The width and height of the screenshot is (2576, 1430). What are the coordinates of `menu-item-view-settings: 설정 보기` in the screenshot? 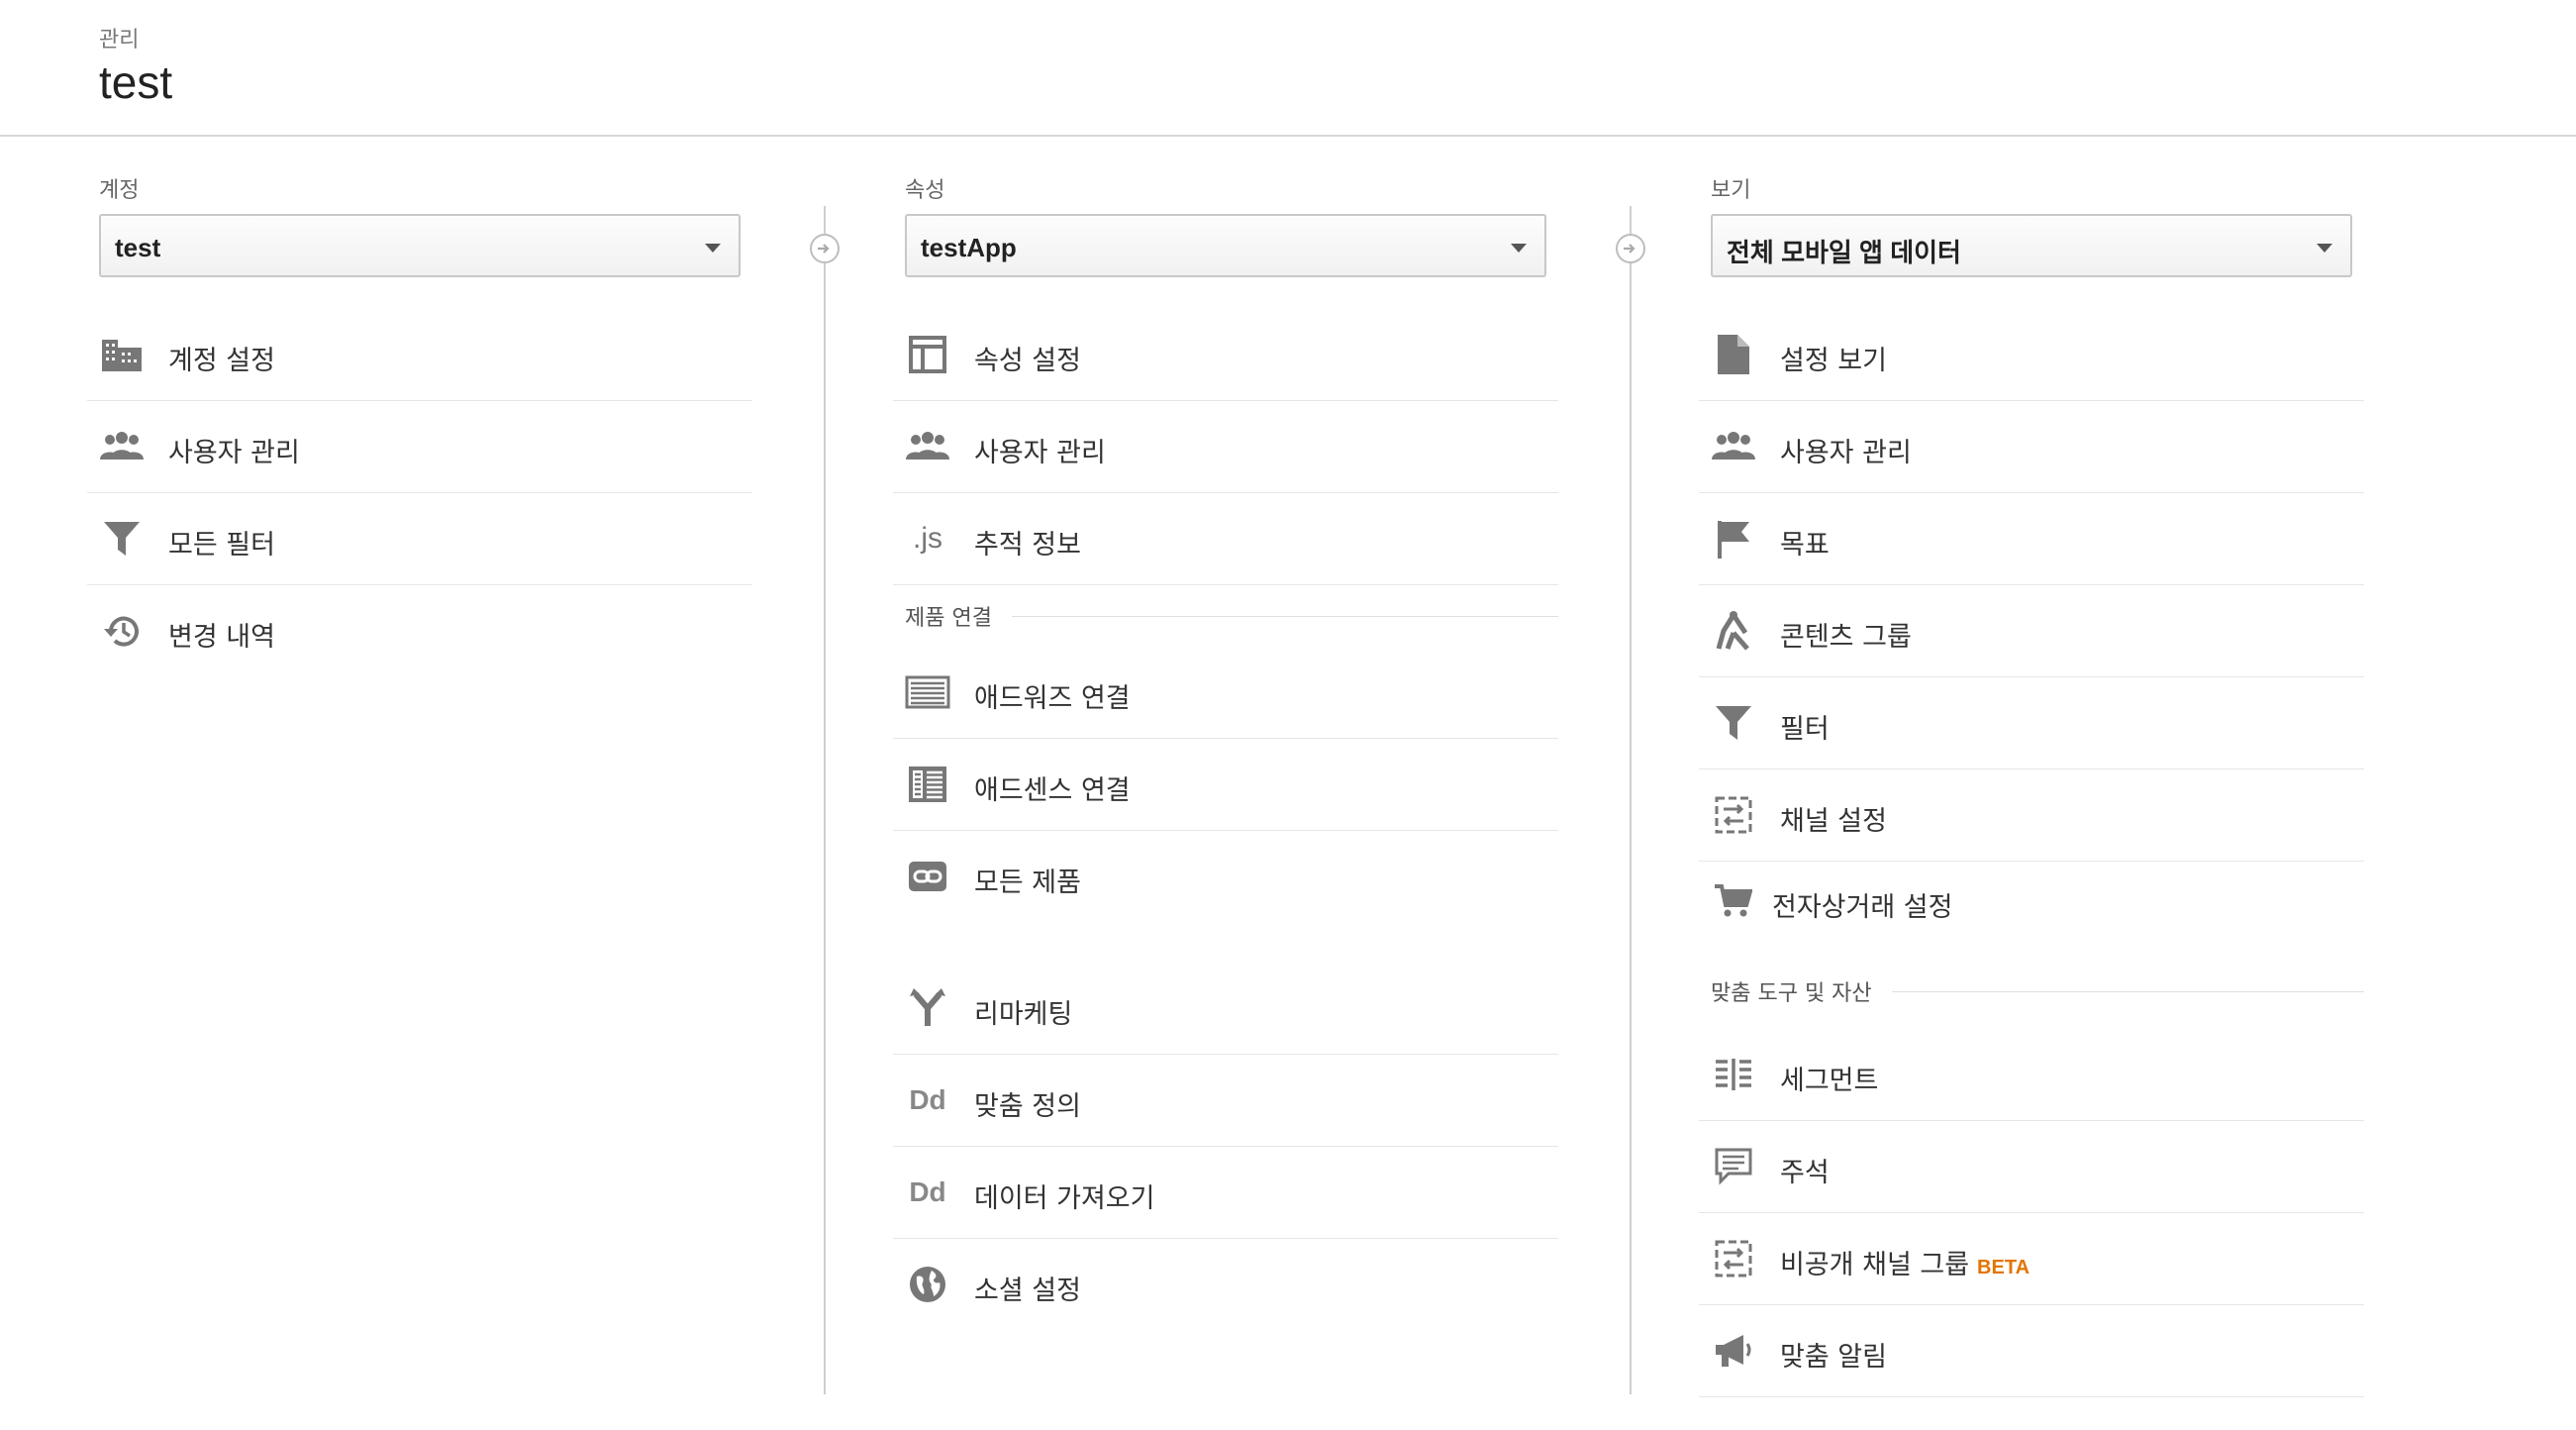 It's located at (2031, 355).